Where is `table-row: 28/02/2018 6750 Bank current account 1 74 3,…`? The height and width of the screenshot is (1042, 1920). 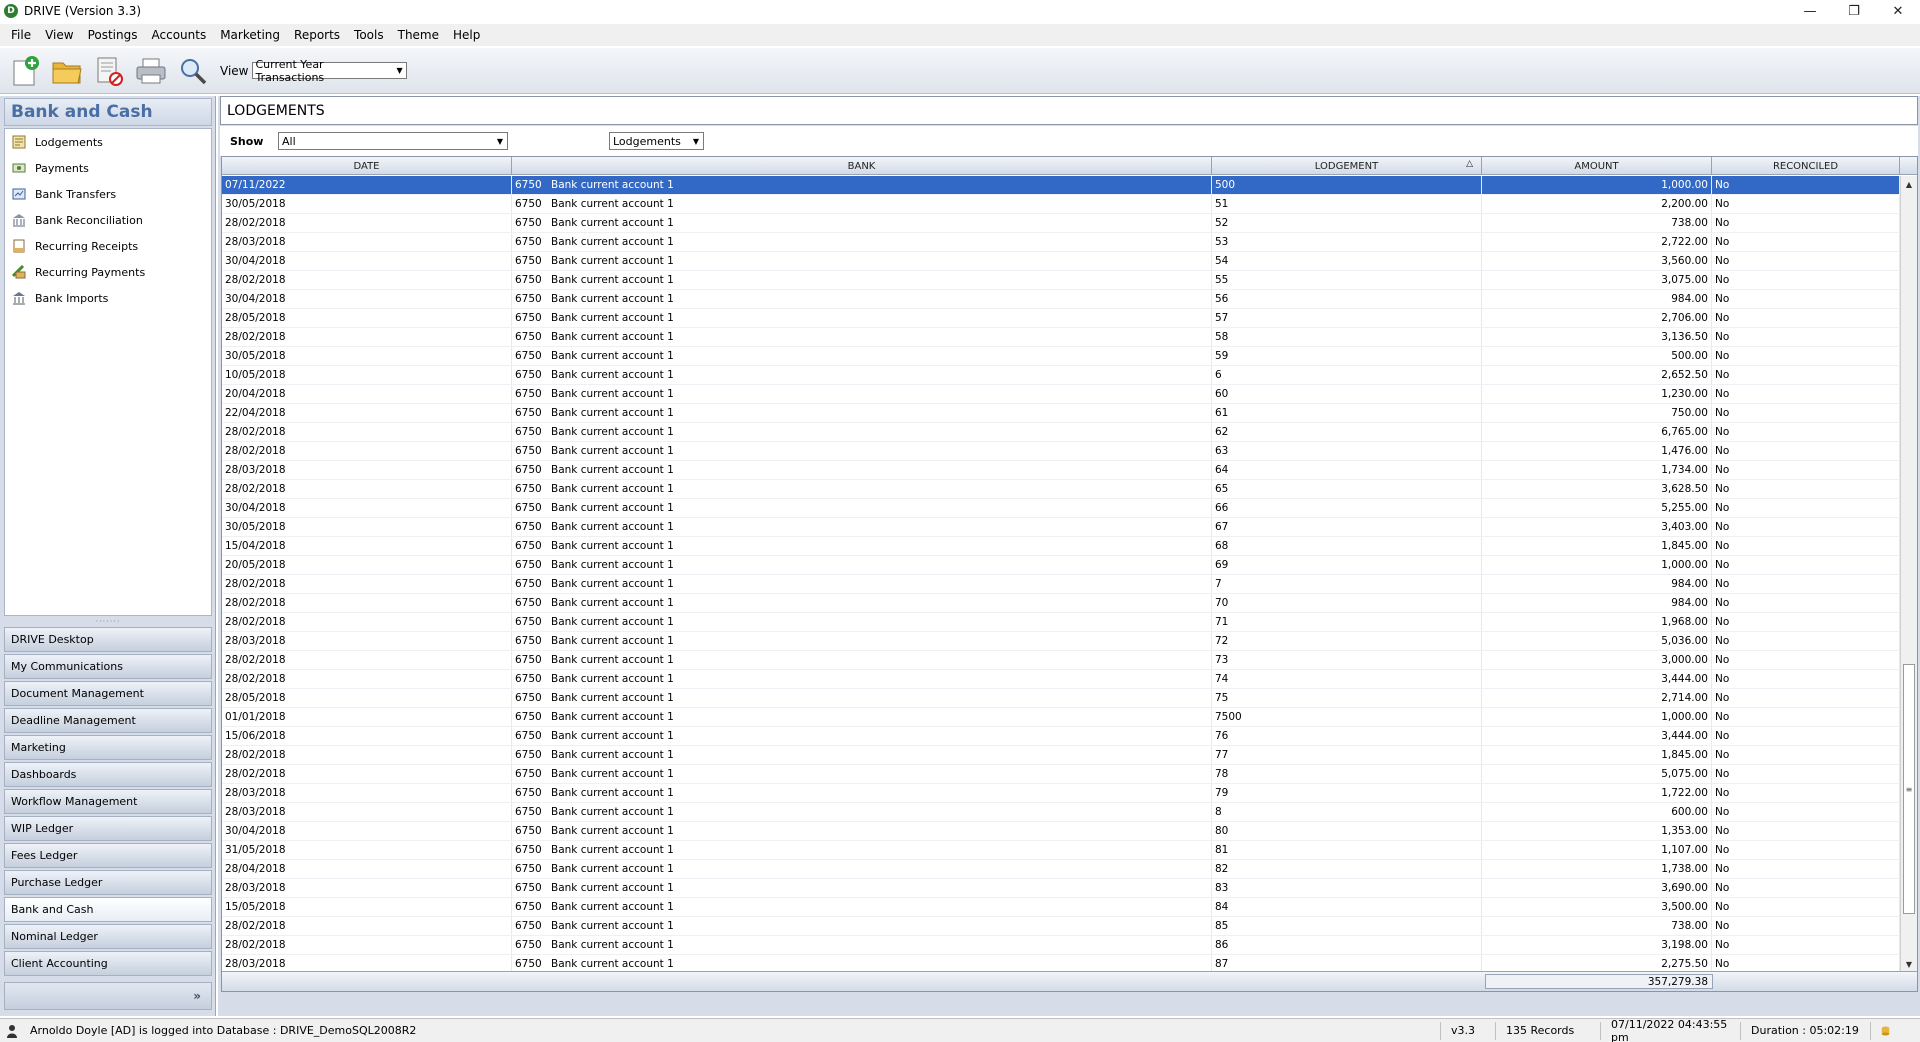 table-row: 28/02/2018 6750 Bank current account 1 74 3,… is located at coordinates (1061, 679).